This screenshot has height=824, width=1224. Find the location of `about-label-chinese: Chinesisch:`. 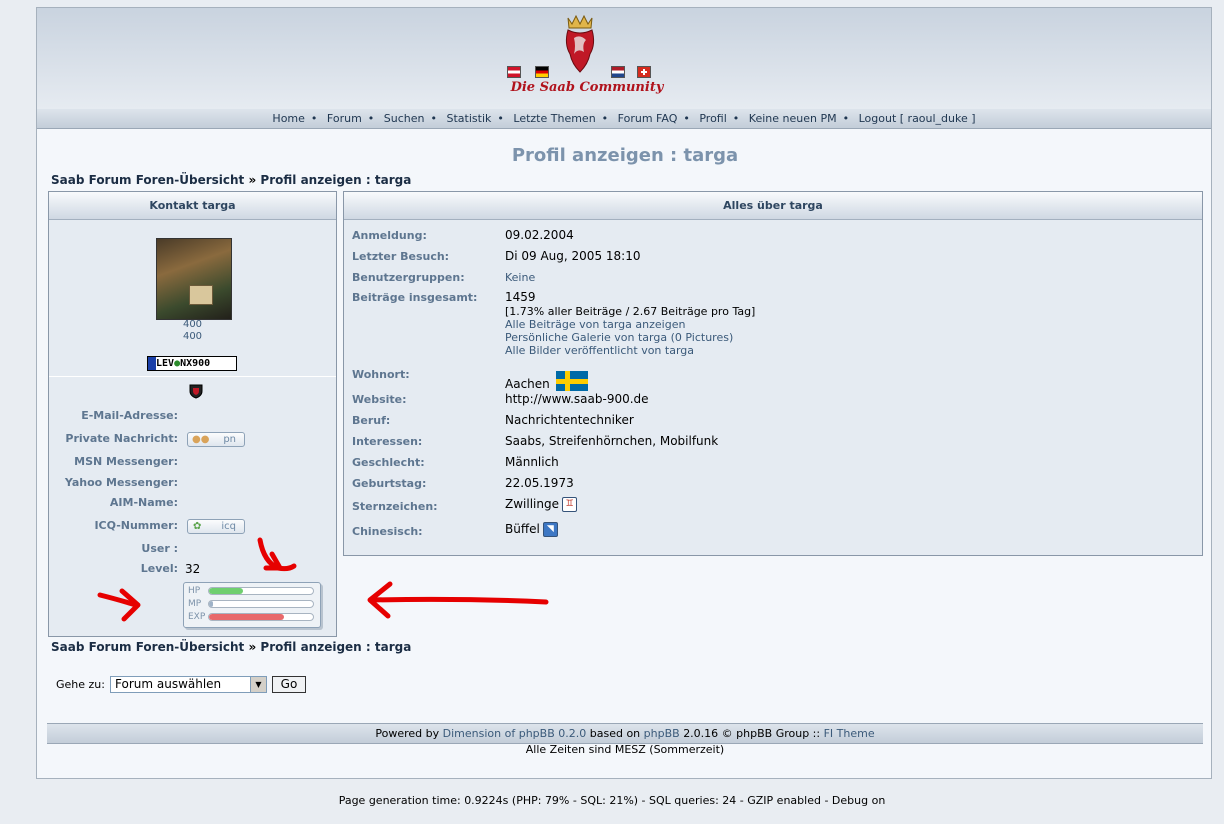

about-label-chinese: Chinesisch: is located at coordinates (387, 531).